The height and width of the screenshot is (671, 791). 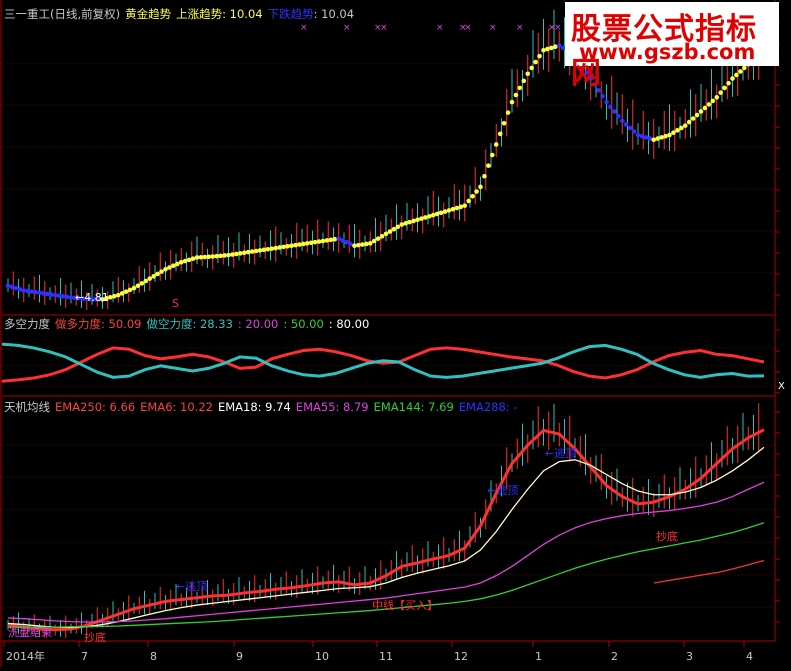 I want to click on up-trend-value: 上涨趋势: 10.04, so click(x=219, y=14).